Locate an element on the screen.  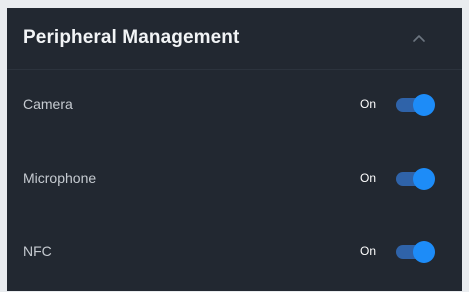
microphone-toggle is located at coordinates (416, 179).